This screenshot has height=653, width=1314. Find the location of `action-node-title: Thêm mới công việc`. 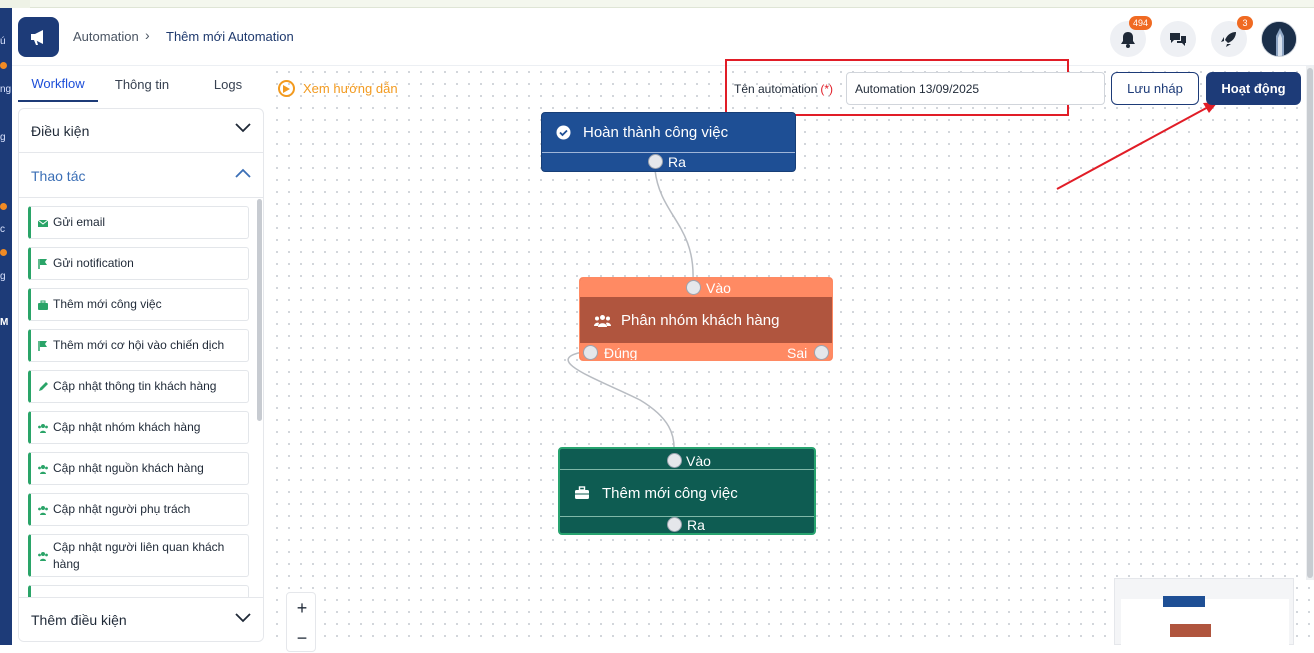

action-node-title: Thêm mới công việc is located at coordinates (670, 493).